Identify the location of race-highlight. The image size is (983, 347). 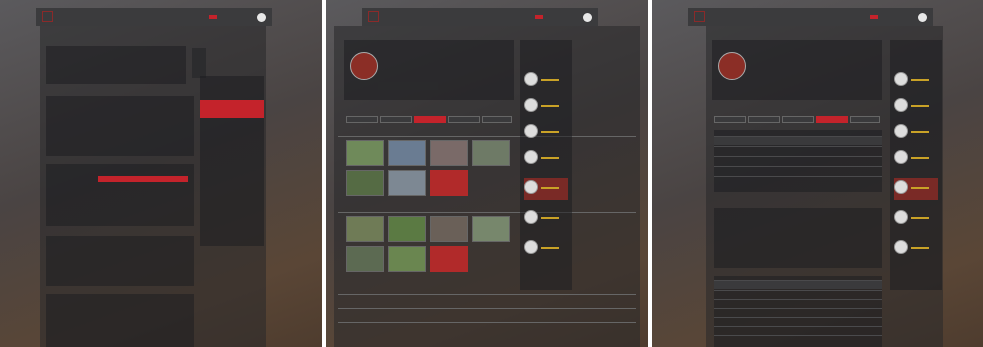
(143, 179).